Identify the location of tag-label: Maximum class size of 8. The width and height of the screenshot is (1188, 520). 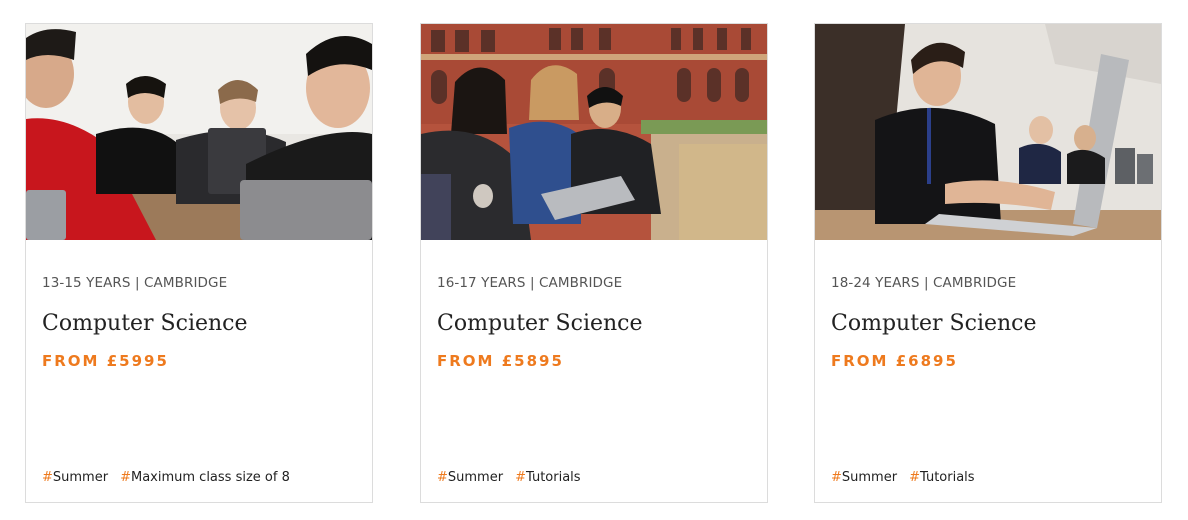
(210, 477).